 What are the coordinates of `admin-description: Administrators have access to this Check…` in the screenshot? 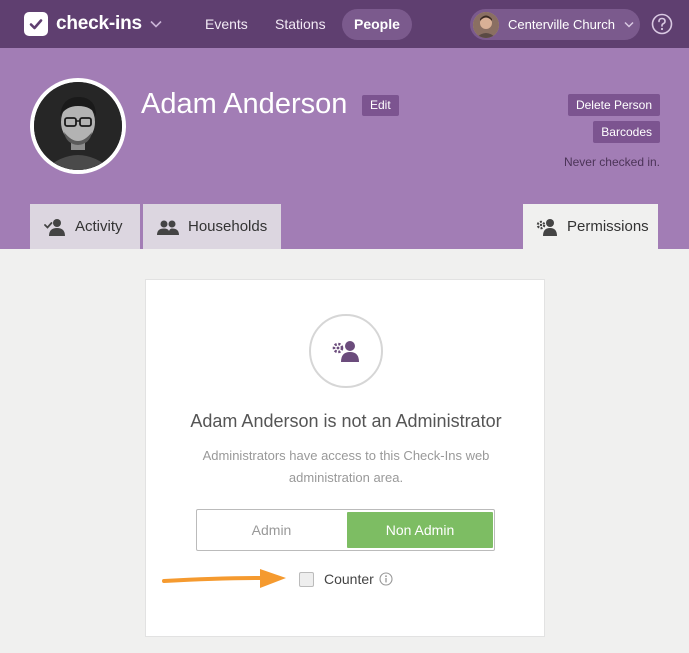 It's located at (346, 466).